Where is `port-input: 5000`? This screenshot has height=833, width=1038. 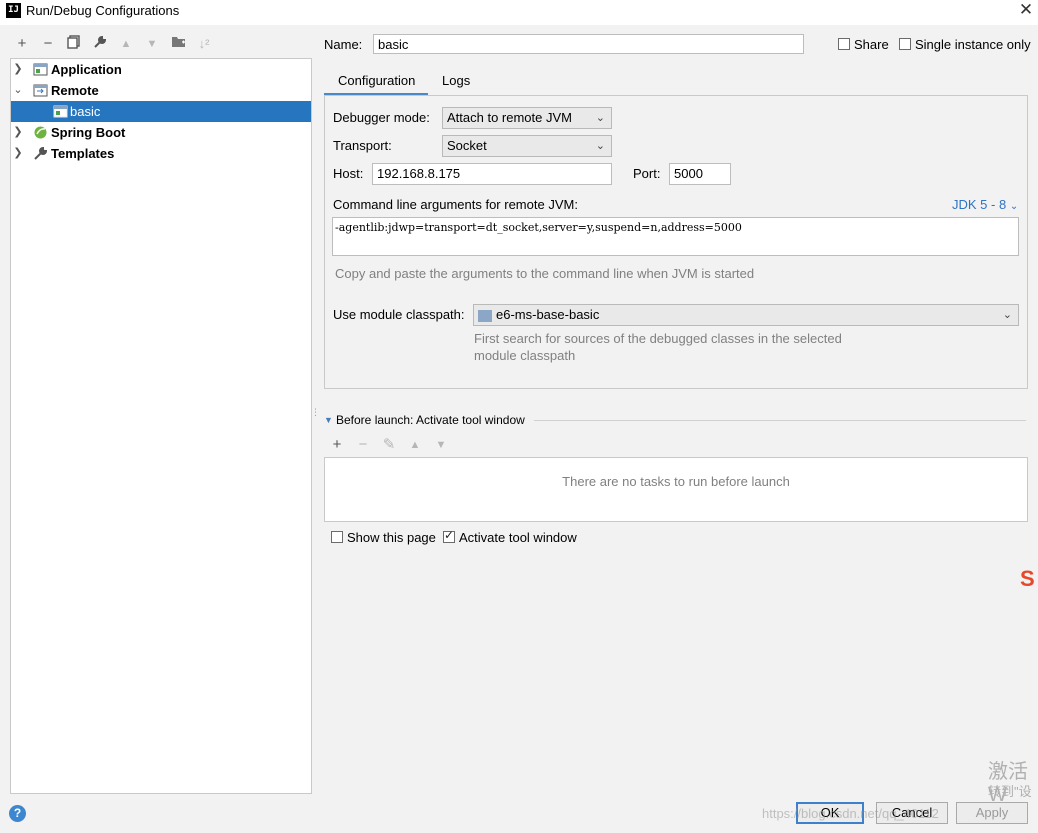
port-input: 5000 is located at coordinates (700, 174).